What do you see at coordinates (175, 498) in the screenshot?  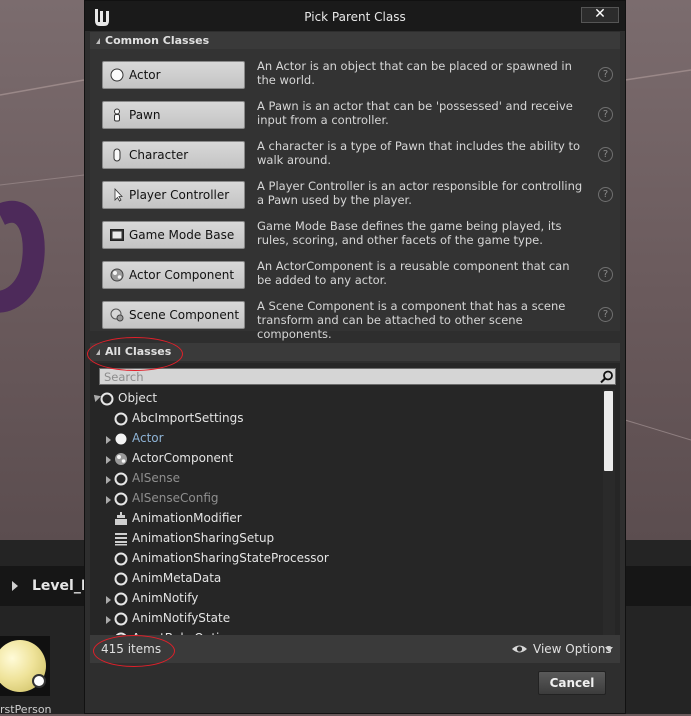 I see `tree-row-label: AISenseConfig` at bounding box center [175, 498].